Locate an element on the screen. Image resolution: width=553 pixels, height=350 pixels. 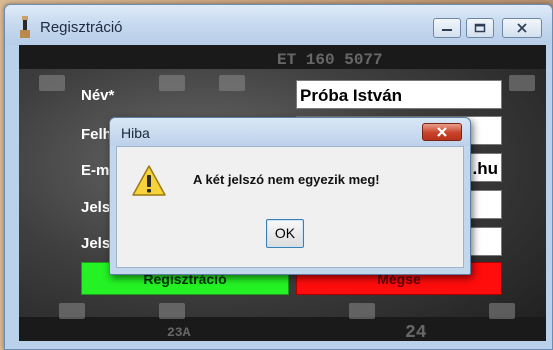
window-title: Regisztráció is located at coordinates (81, 27).